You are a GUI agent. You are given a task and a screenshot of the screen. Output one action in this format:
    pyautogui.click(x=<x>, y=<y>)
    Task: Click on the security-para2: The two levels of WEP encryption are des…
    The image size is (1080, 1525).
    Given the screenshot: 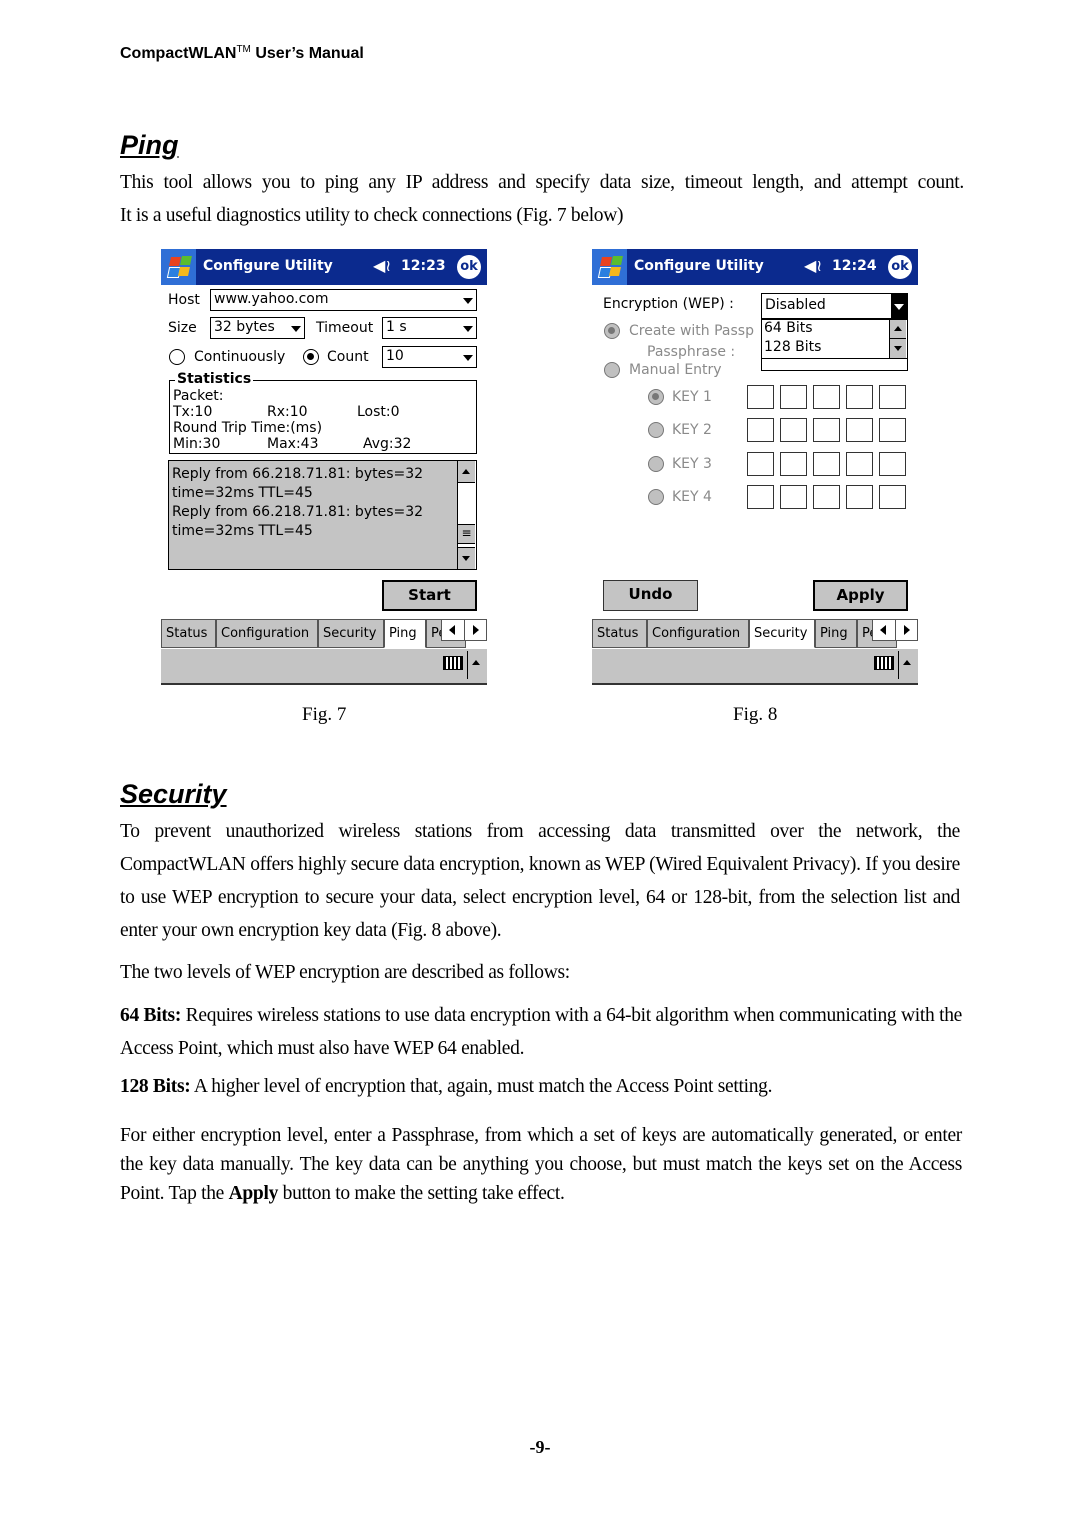 What is the action you would take?
    pyautogui.click(x=345, y=972)
    